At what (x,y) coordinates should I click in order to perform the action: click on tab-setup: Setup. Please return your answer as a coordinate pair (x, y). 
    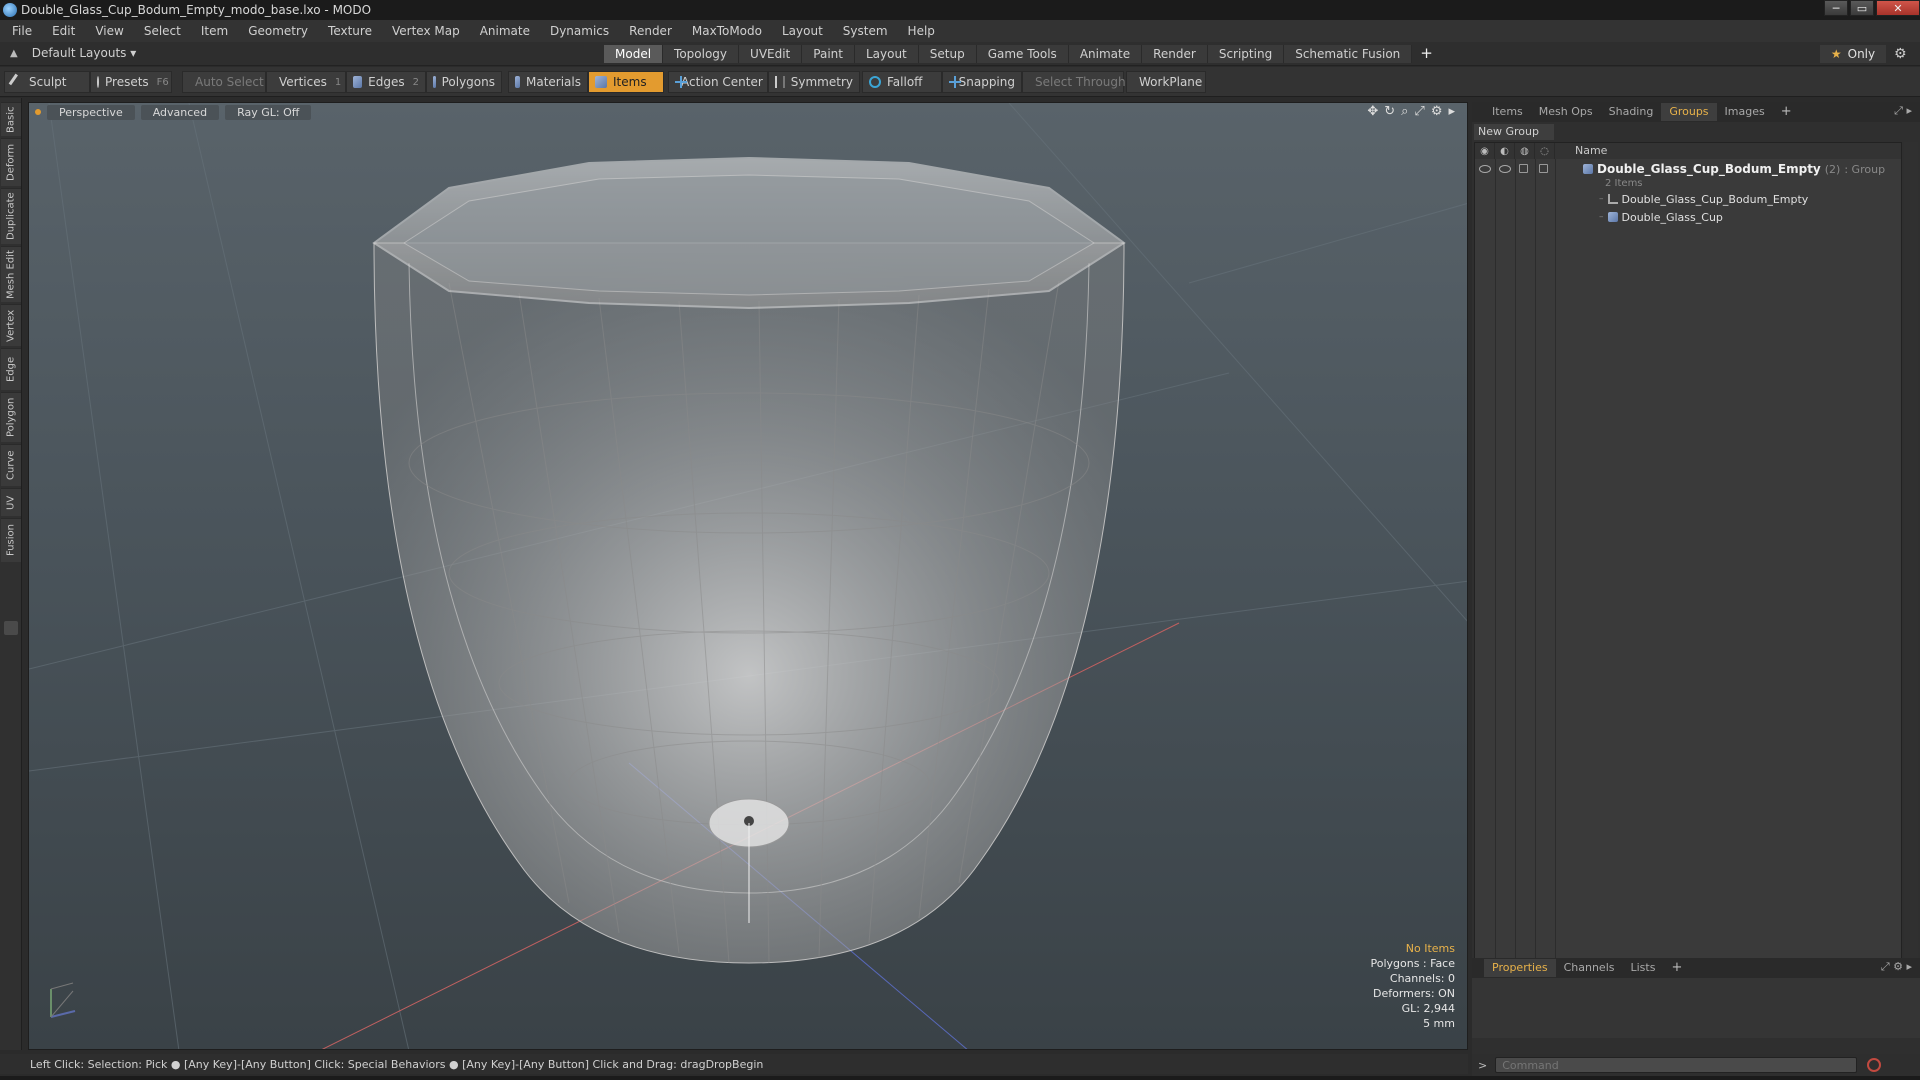
    Looking at the image, I should click on (947, 54).